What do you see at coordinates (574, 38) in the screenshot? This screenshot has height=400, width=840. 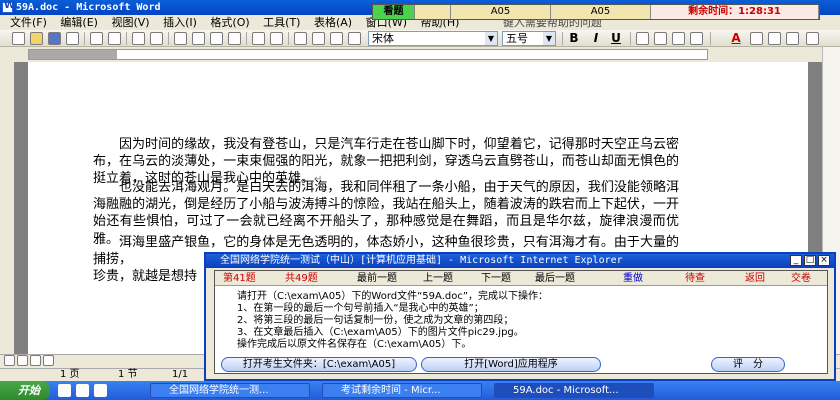 I see `bold-button: B` at bounding box center [574, 38].